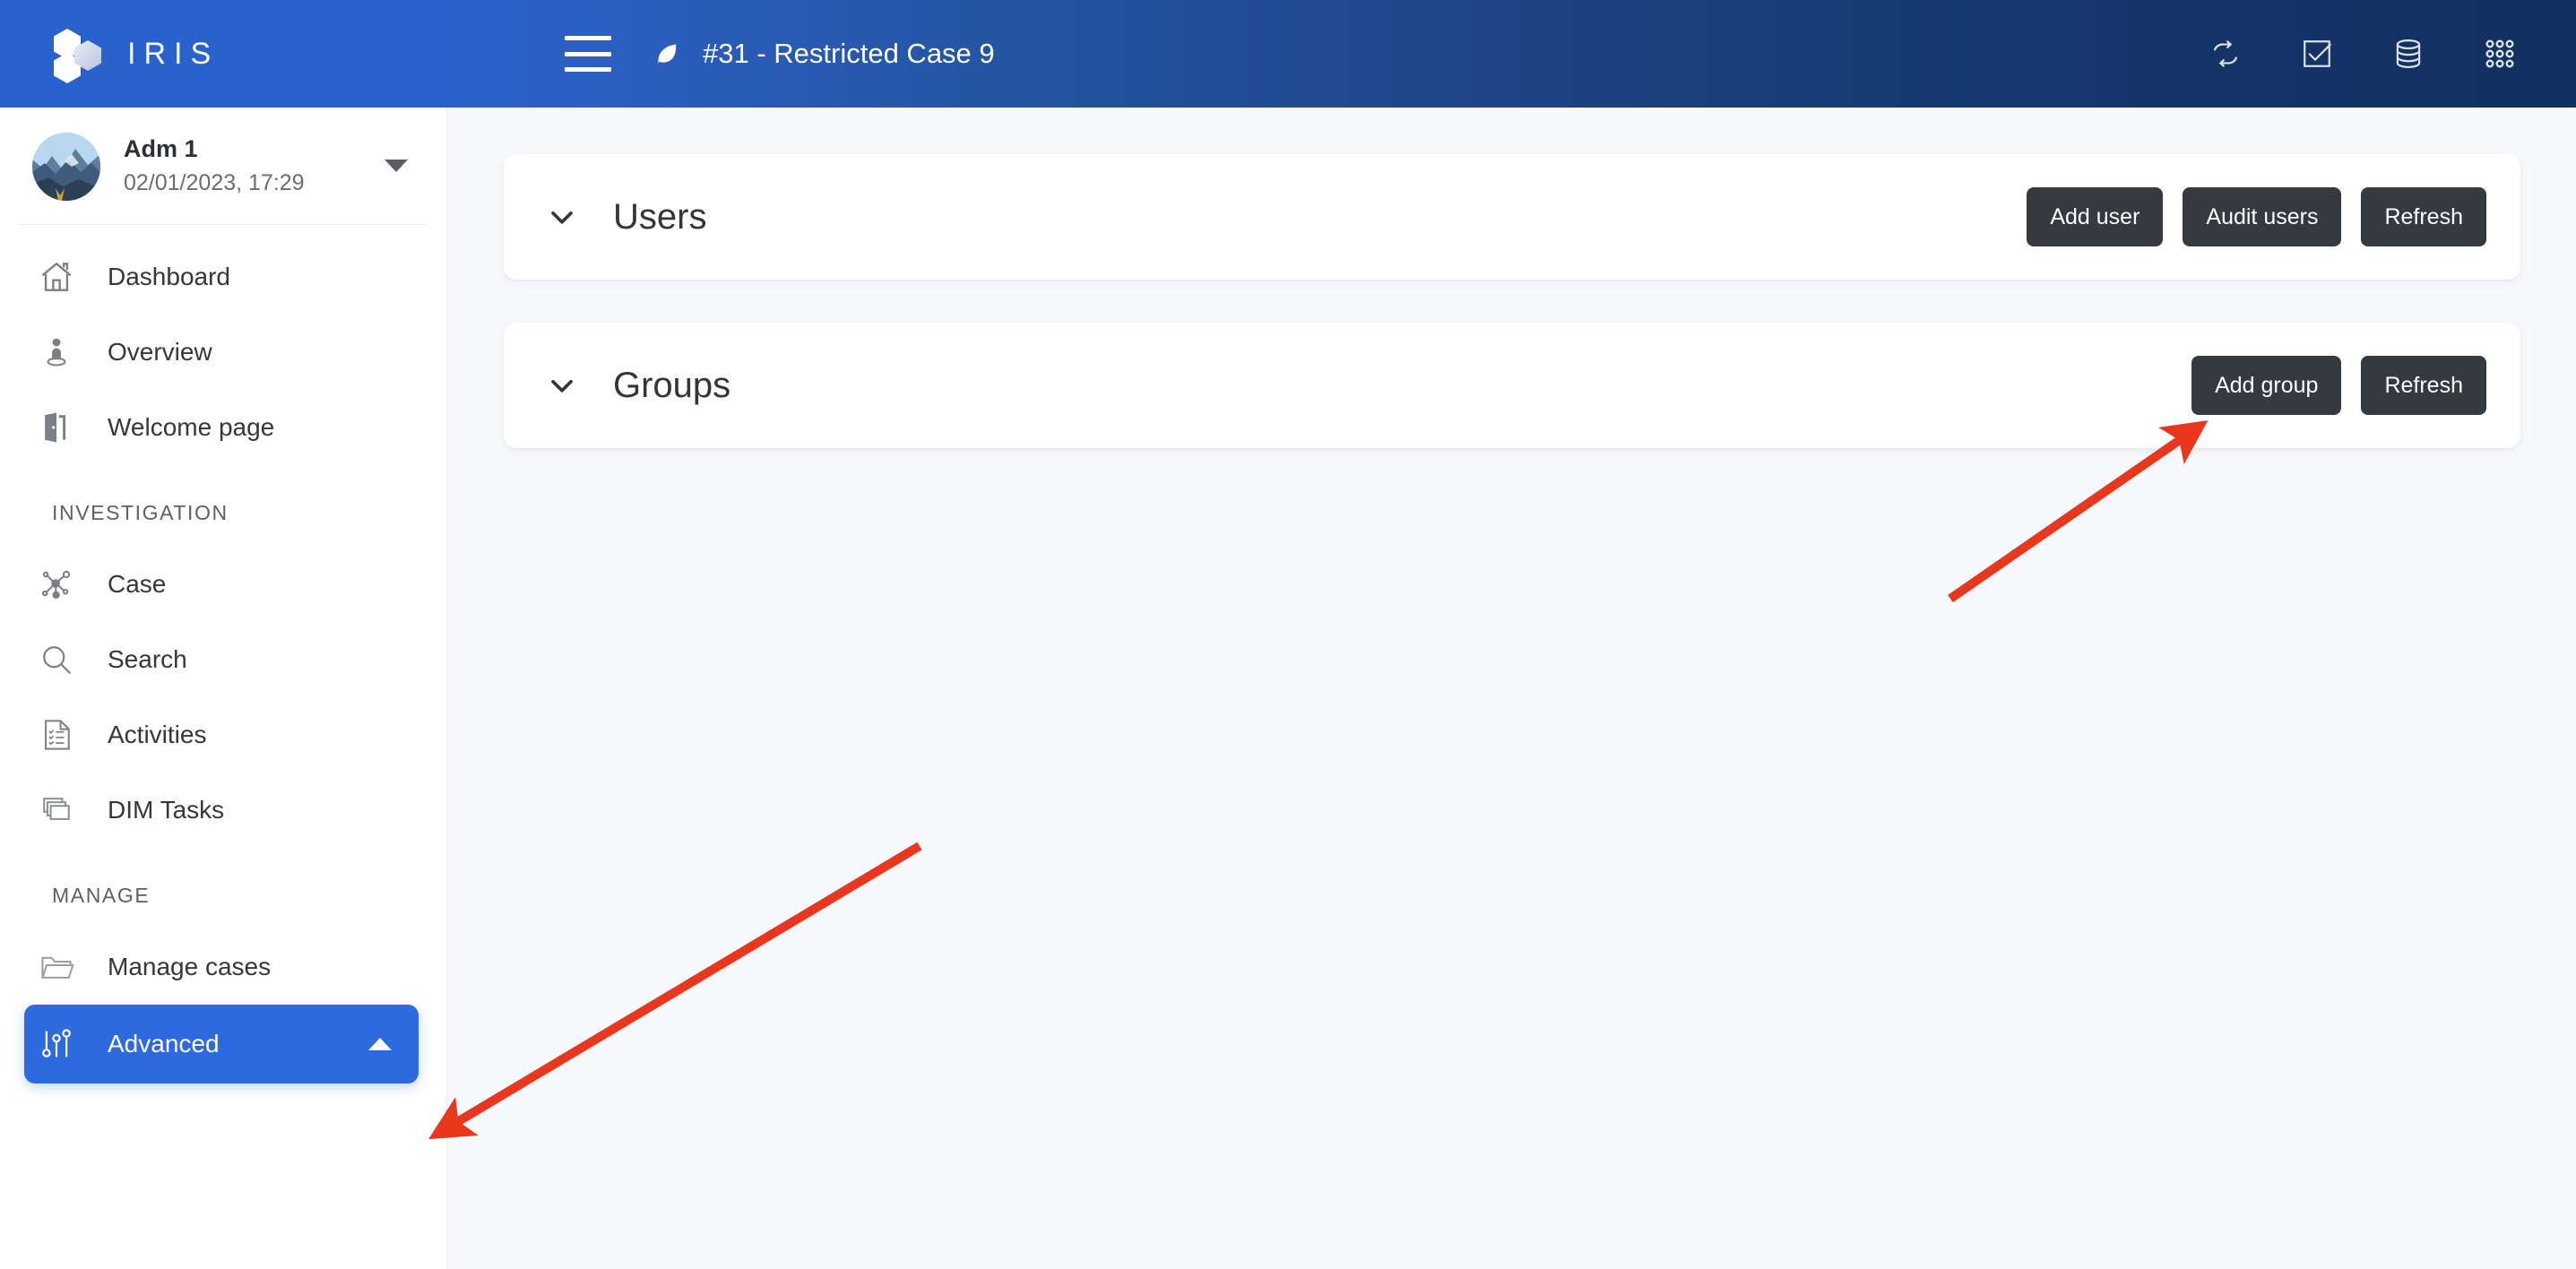  Describe the element at coordinates (223, 353) in the screenshot. I see `sidebar-item-overview: Overview` at that location.